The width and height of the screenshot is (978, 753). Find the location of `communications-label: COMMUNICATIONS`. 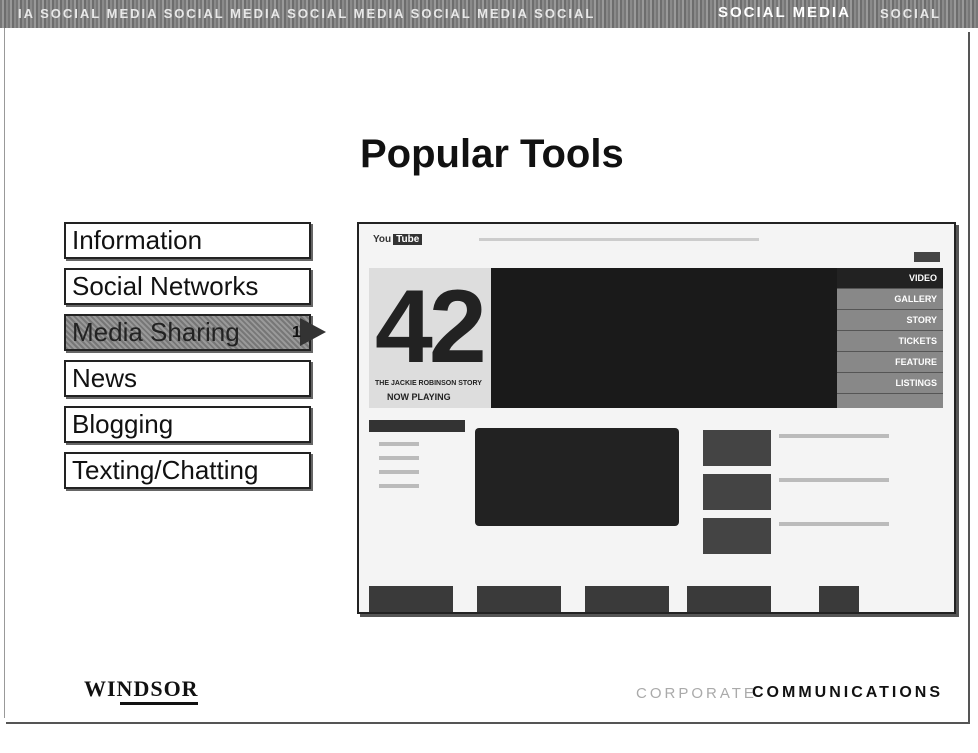

communications-label: COMMUNICATIONS is located at coordinates (848, 692).